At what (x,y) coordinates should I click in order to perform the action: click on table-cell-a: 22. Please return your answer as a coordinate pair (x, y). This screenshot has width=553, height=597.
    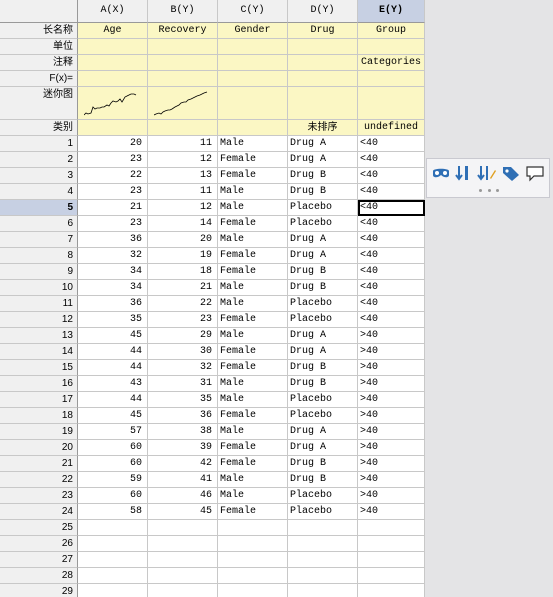
    Looking at the image, I should click on (113, 176).